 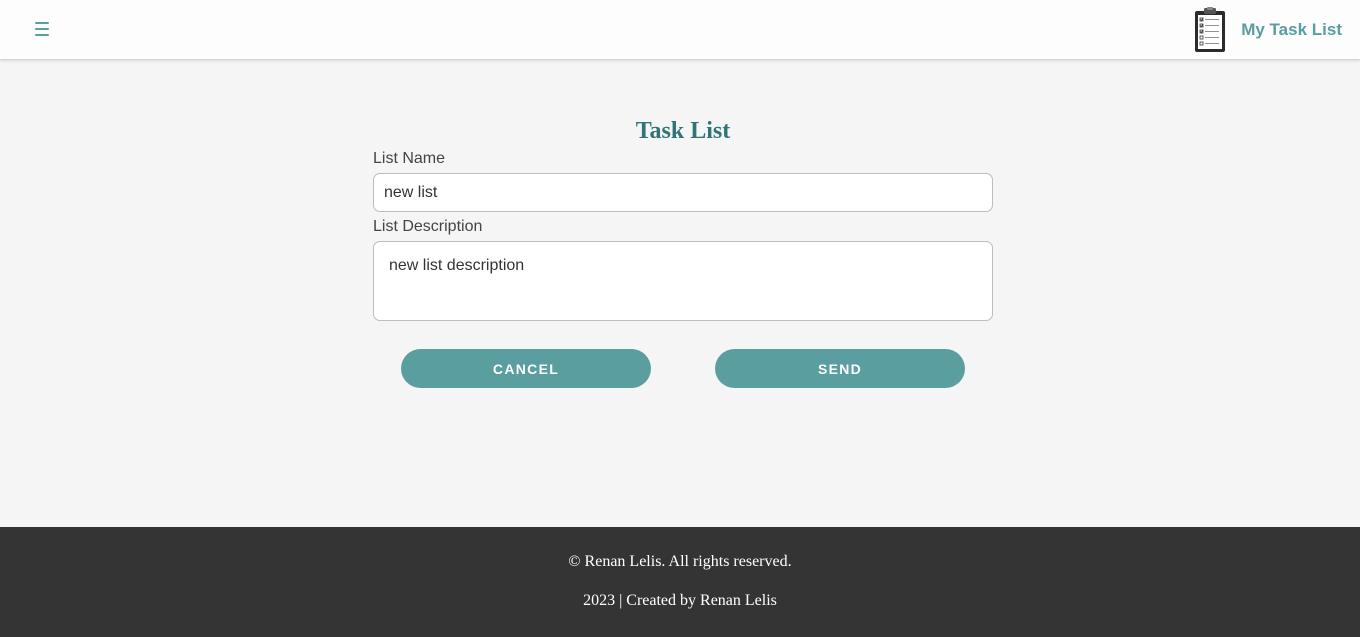 I want to click on list-name-input, so click(x=683, y=192).